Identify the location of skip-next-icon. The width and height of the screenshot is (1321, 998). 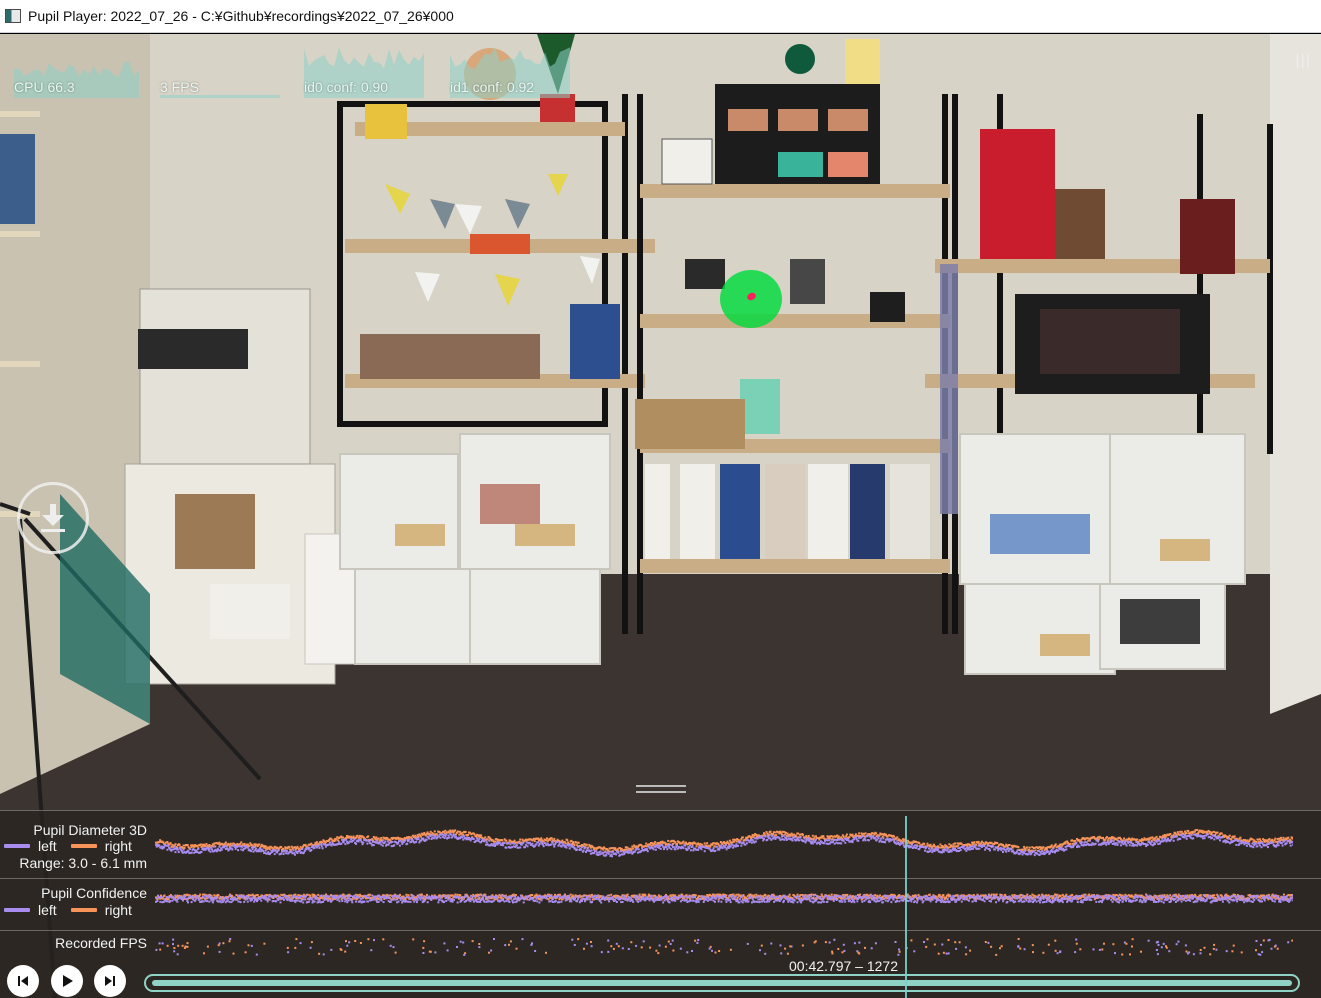
(110, 981).